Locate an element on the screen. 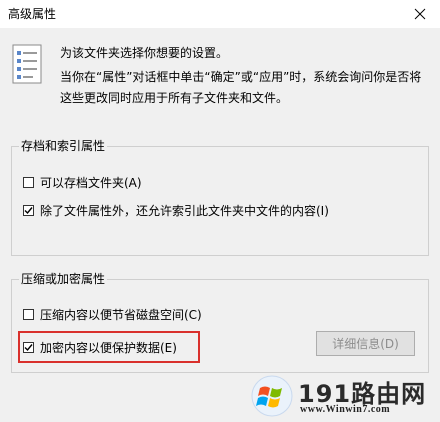 Image resolution: width=440 pixels, height=422 pixels. settings-document-icon is located at coordinates (27, 64).